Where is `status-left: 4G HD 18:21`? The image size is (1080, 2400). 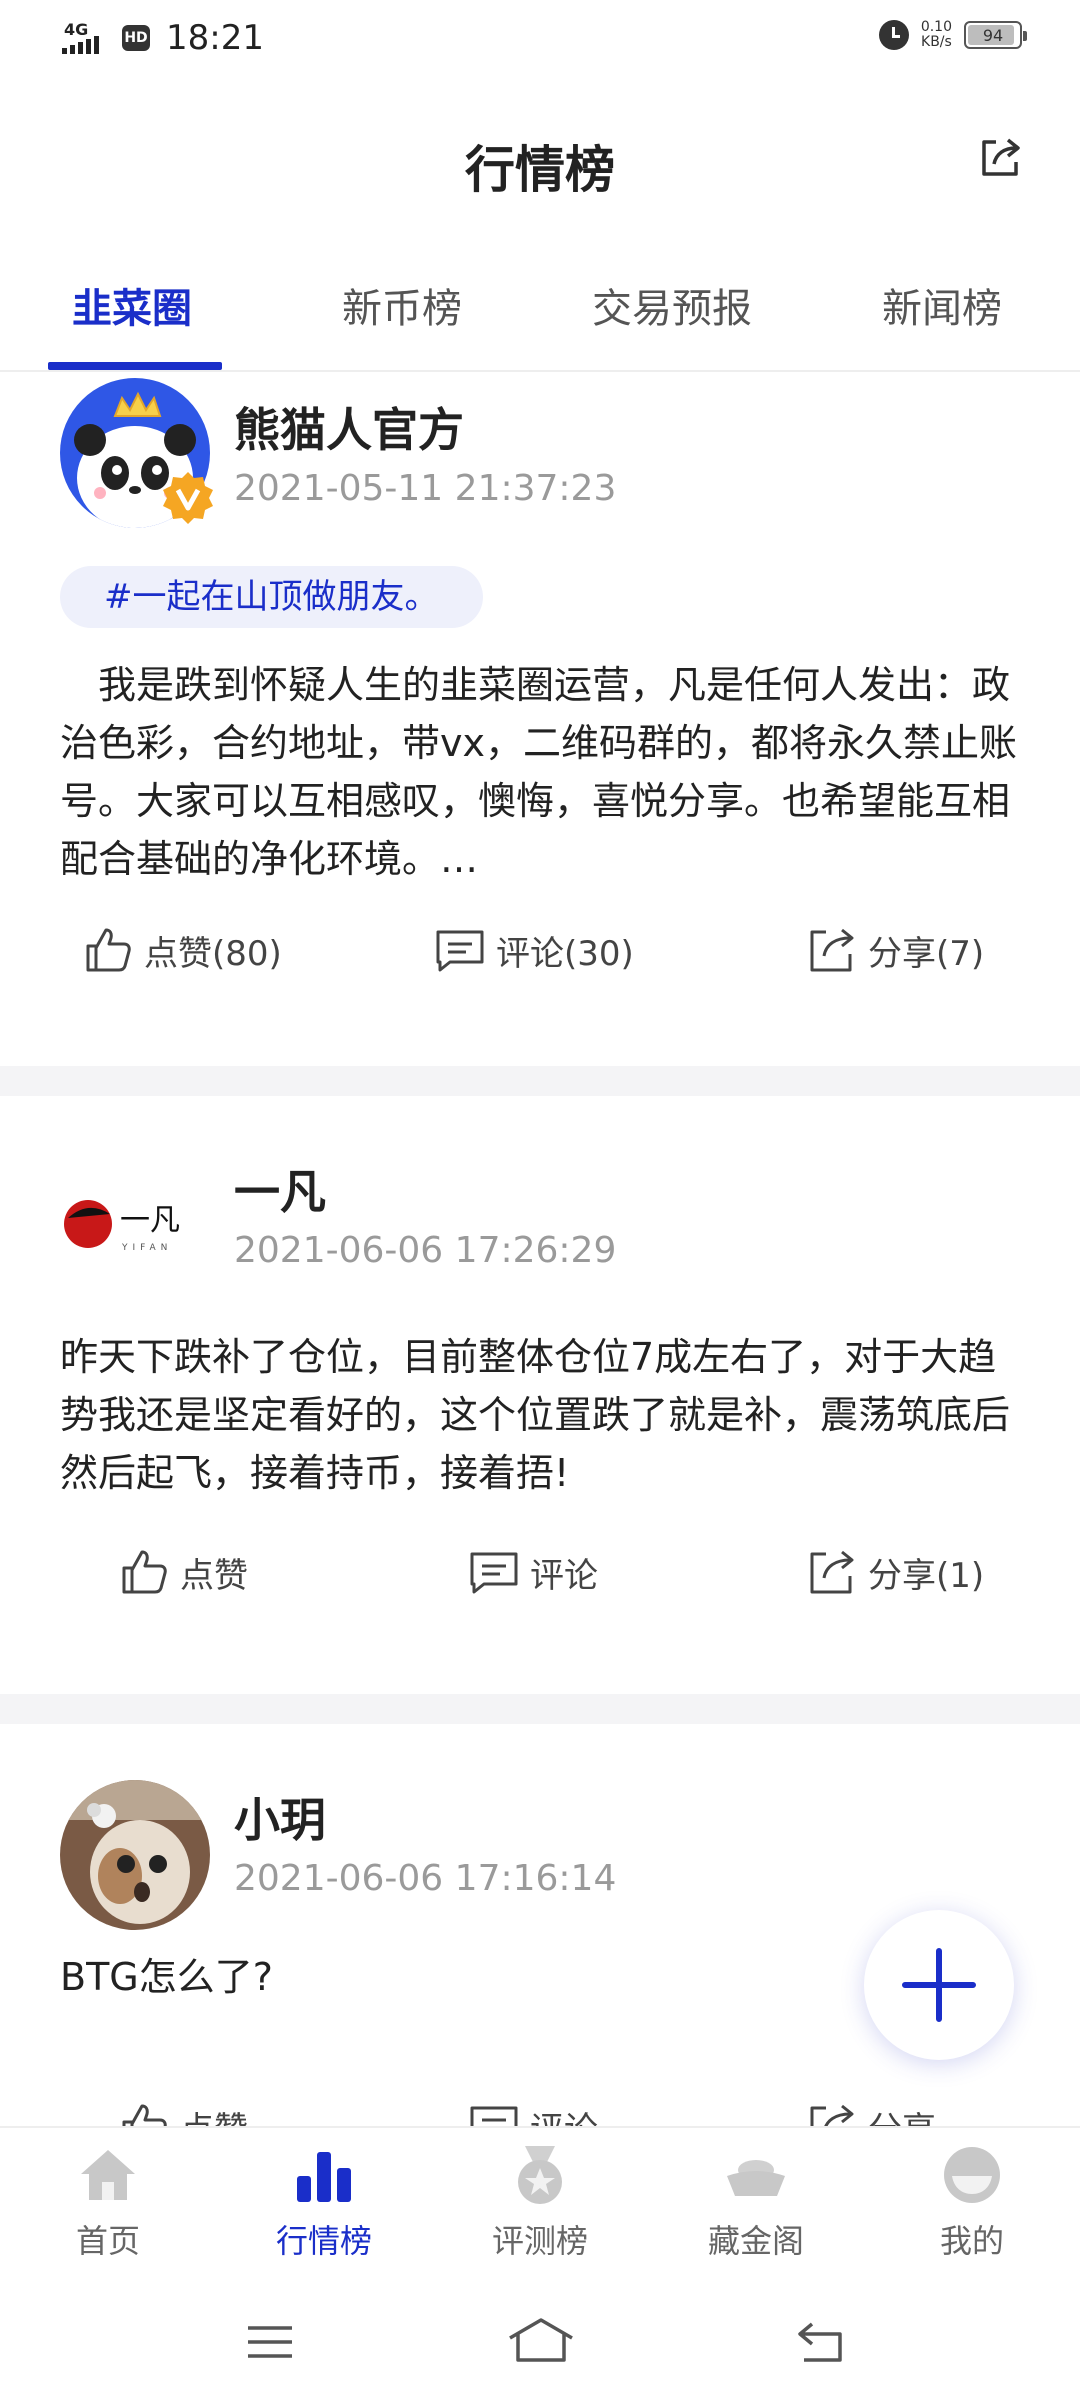 status-left: 4G HD 18:21 is located at coordinates (163, 38).